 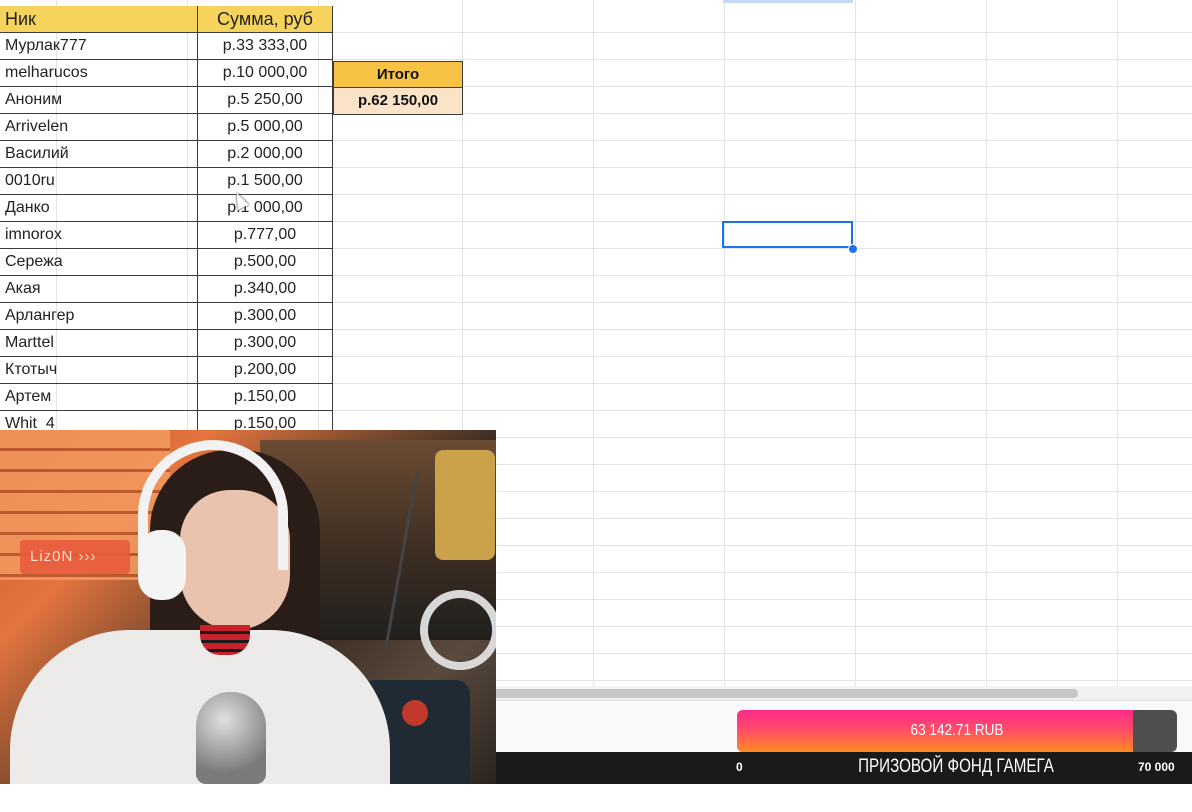 What do you see at coordinates (99, 235) in the screenshot?
I see `table-cell-nick: imnorox` at bounding box center [99, 235].